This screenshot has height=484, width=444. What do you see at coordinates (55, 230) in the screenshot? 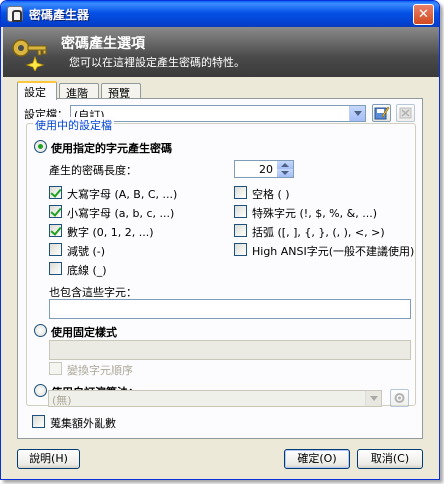
I see `digits-checkbox` at bounding box center [55, 230].